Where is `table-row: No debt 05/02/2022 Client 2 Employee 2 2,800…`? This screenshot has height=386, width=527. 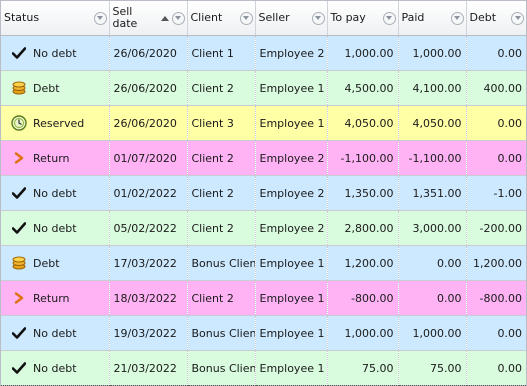 table-row: No debt 05/02/2022 Client 2 Employee 2 2,800… is located at coordinates (263, 228).